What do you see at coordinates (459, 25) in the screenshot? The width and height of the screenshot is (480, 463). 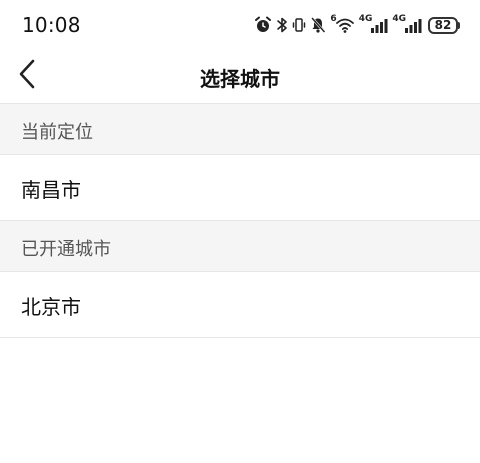 I see `battery-cap` at bounding box center [459, 25].